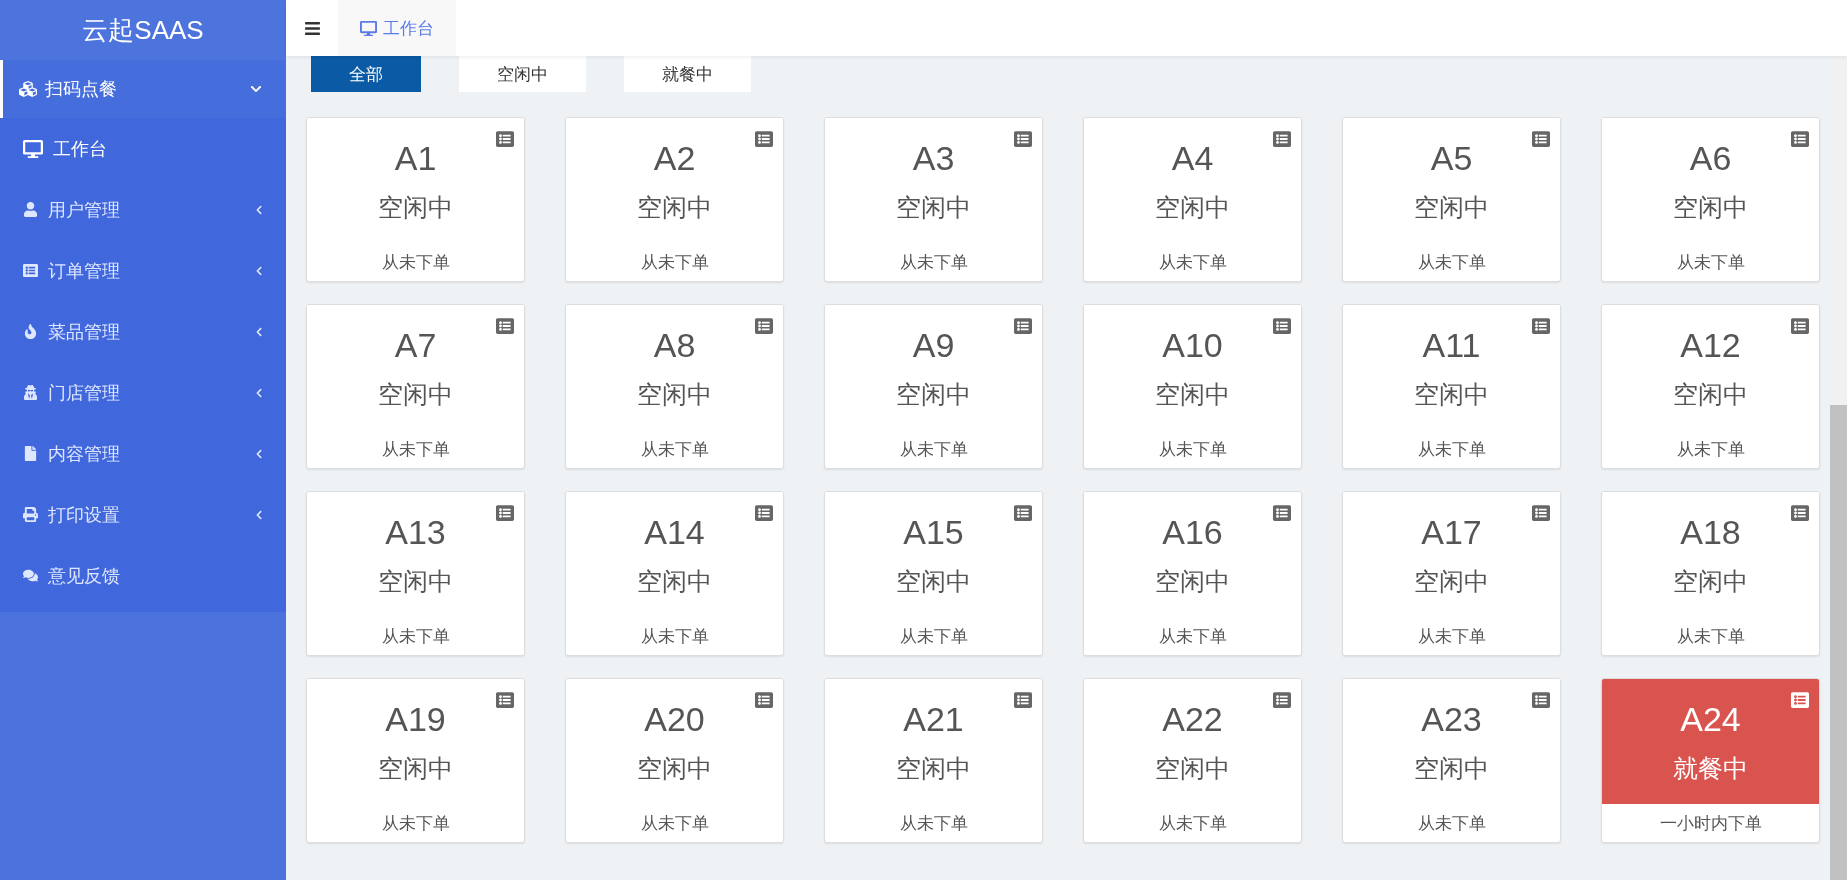 The image size is (1847, 880). What do you see at coordinates (30, 575) in the screenshot?
I see `chat-icon` at bounding box center [30, 575].